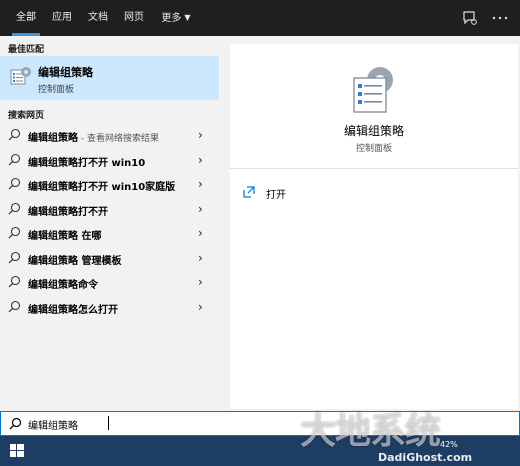 Image resolution: width=520 pixels, height=466 pixels. Describe the element at coordinates (260, 423) in the screenshot. I see `search-box: 编辑组策略` at that location.